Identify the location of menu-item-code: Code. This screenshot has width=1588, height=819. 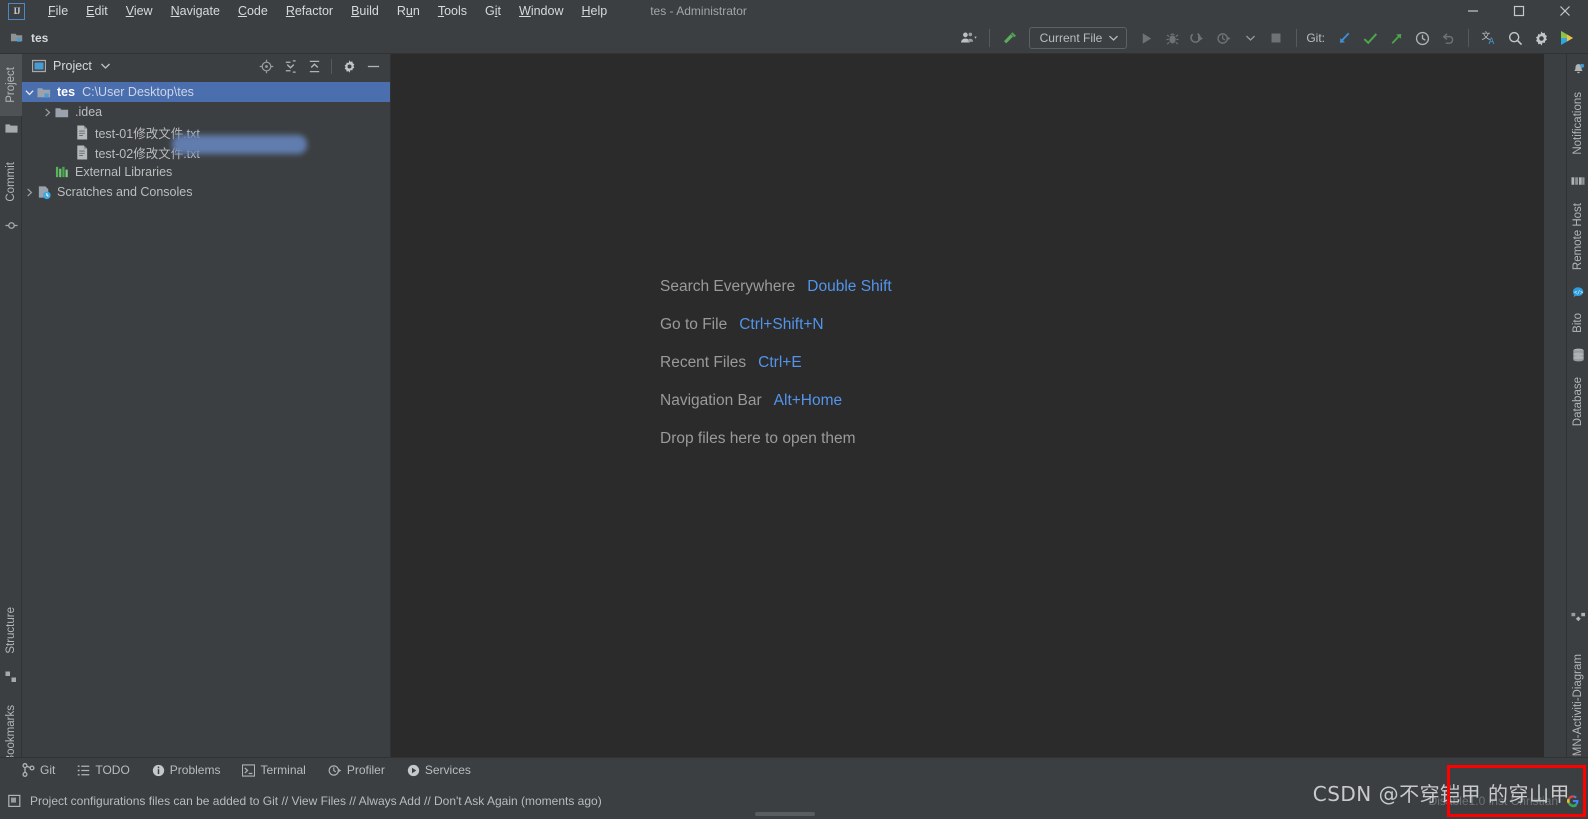
(253, 11).